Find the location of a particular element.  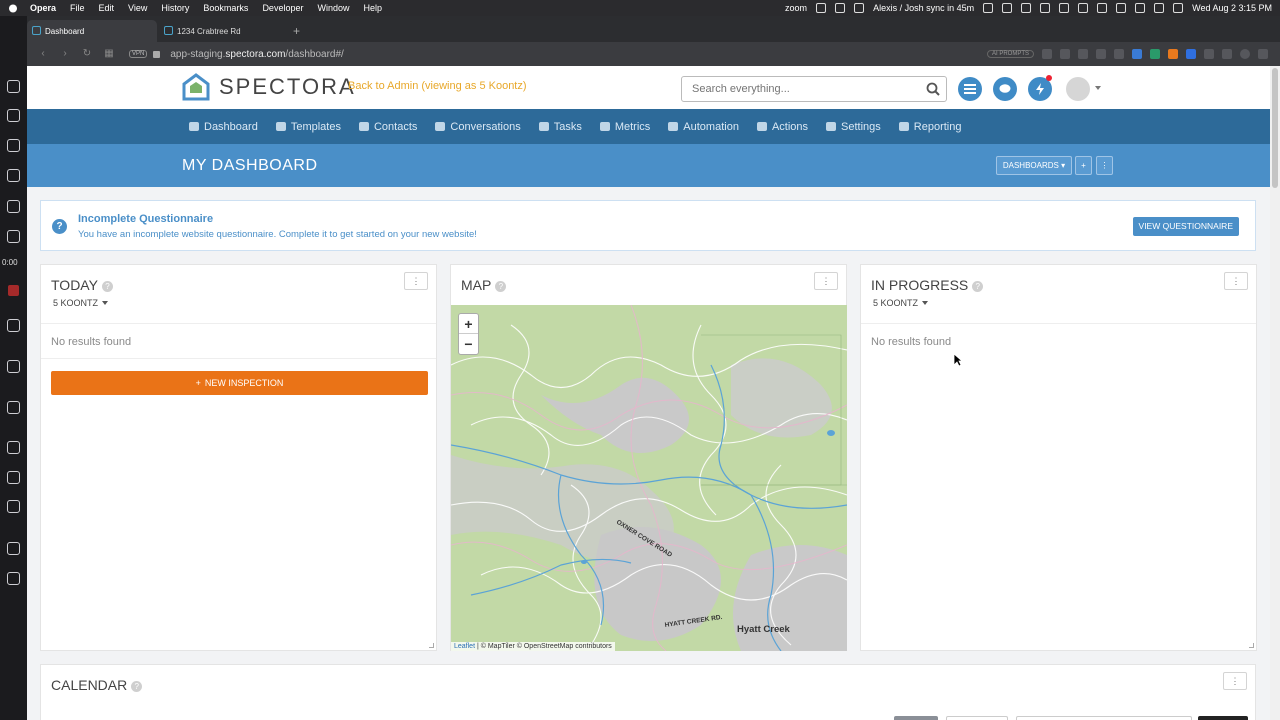

forward-icon: › is located at coordinates (65, 54).